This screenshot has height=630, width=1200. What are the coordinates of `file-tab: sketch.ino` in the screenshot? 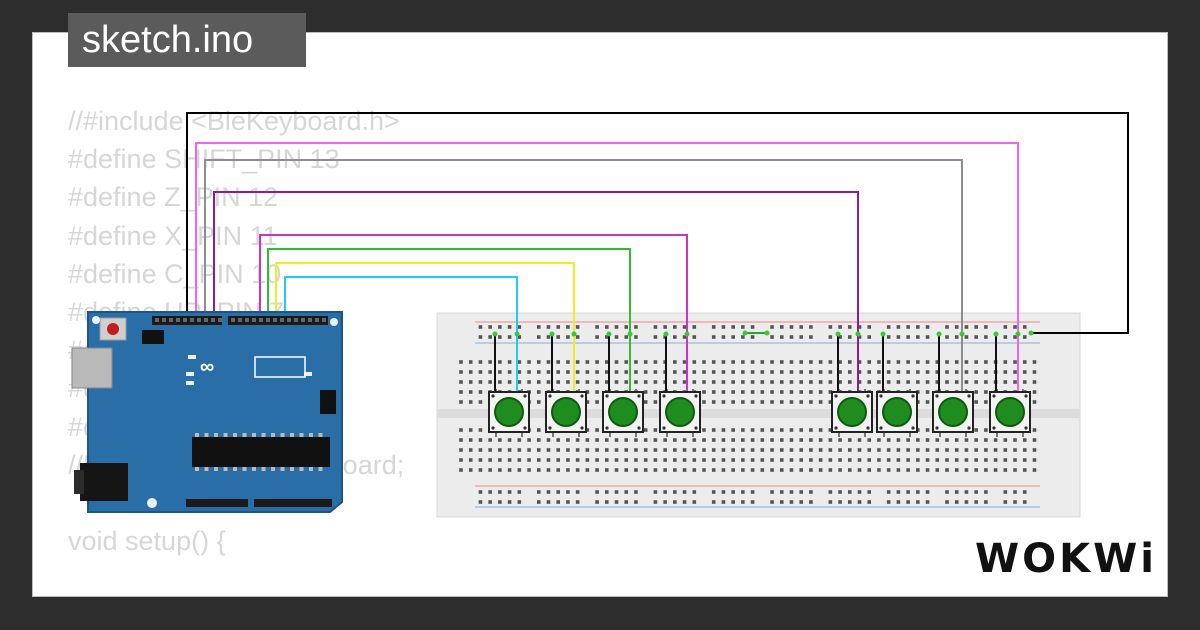 It's located at (187, 40).